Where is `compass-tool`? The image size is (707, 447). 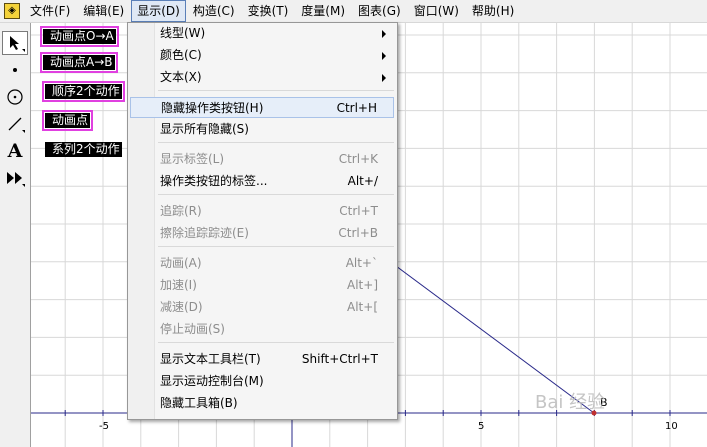
compass-tool is located at coordinates (15, 97).